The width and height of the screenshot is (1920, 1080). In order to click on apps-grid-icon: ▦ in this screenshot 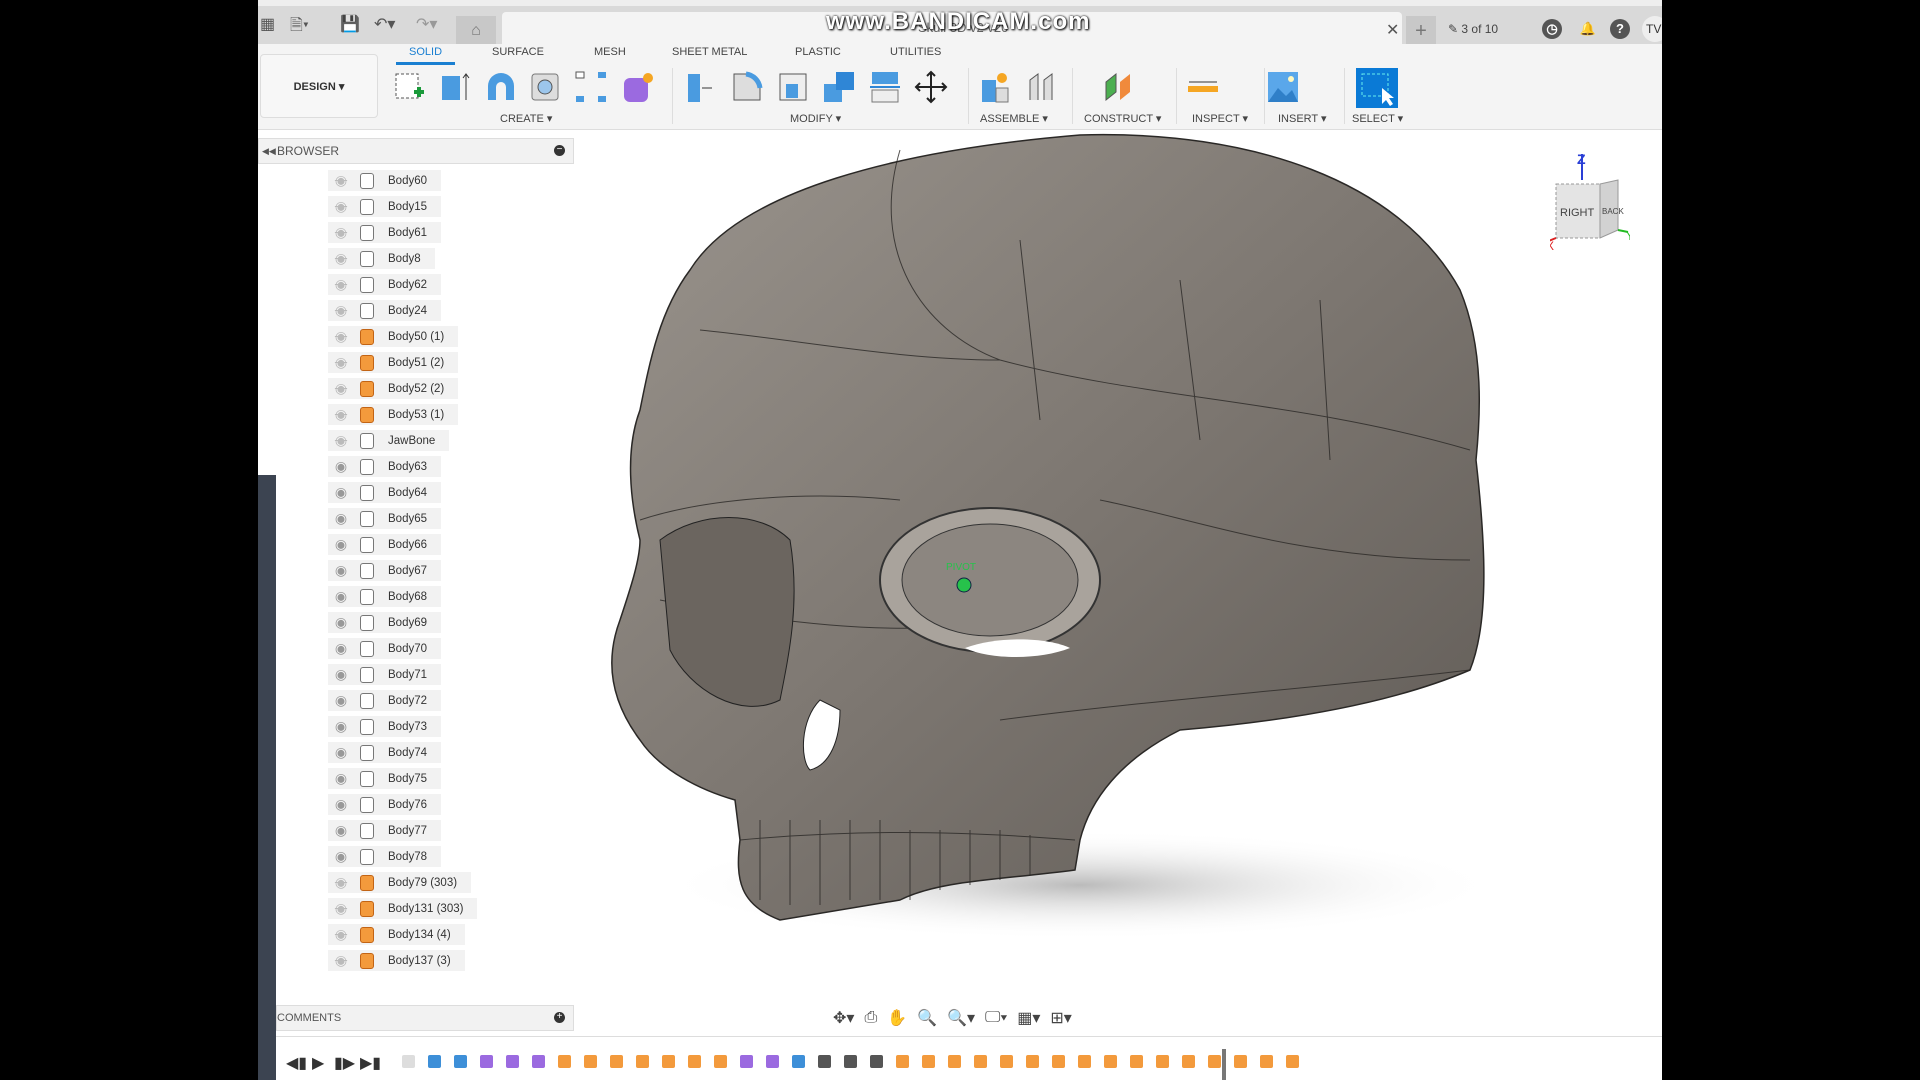, I will do `click(267, 24)`.